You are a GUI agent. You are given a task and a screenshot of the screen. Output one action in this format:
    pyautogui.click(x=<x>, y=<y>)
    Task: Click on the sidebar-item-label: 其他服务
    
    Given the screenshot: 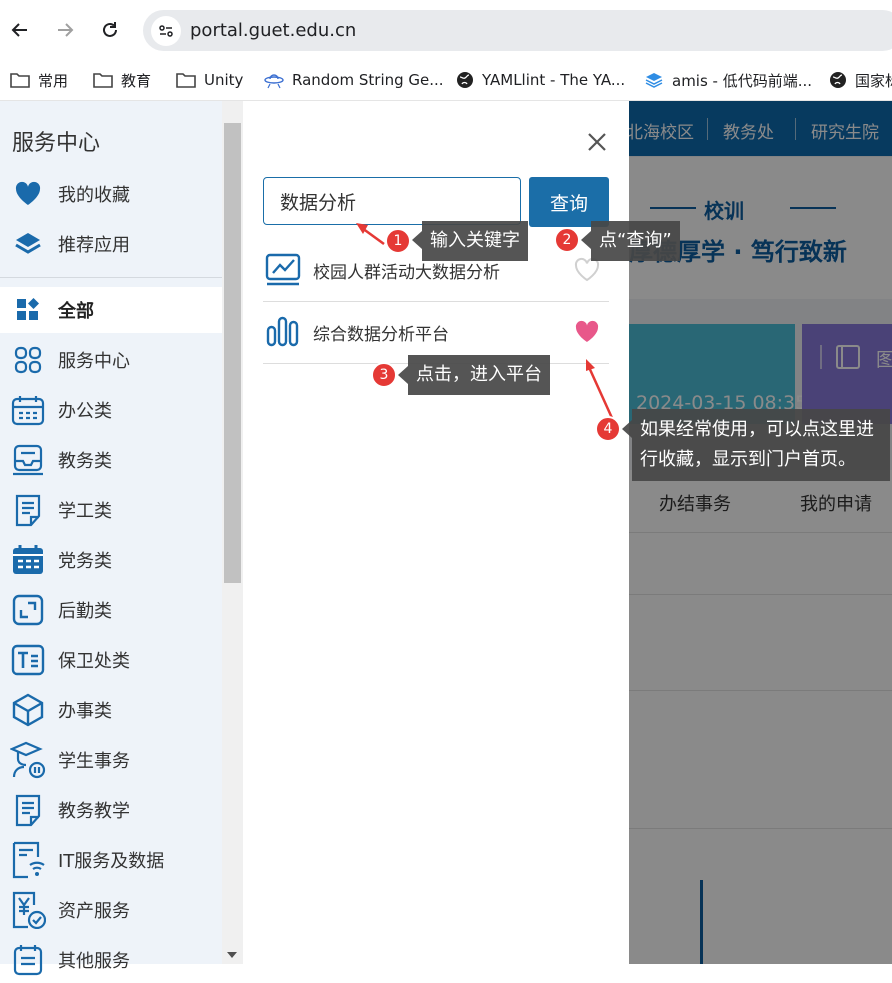 What is the action you would take?
    pyautogui.click(x=94, y=961)
    